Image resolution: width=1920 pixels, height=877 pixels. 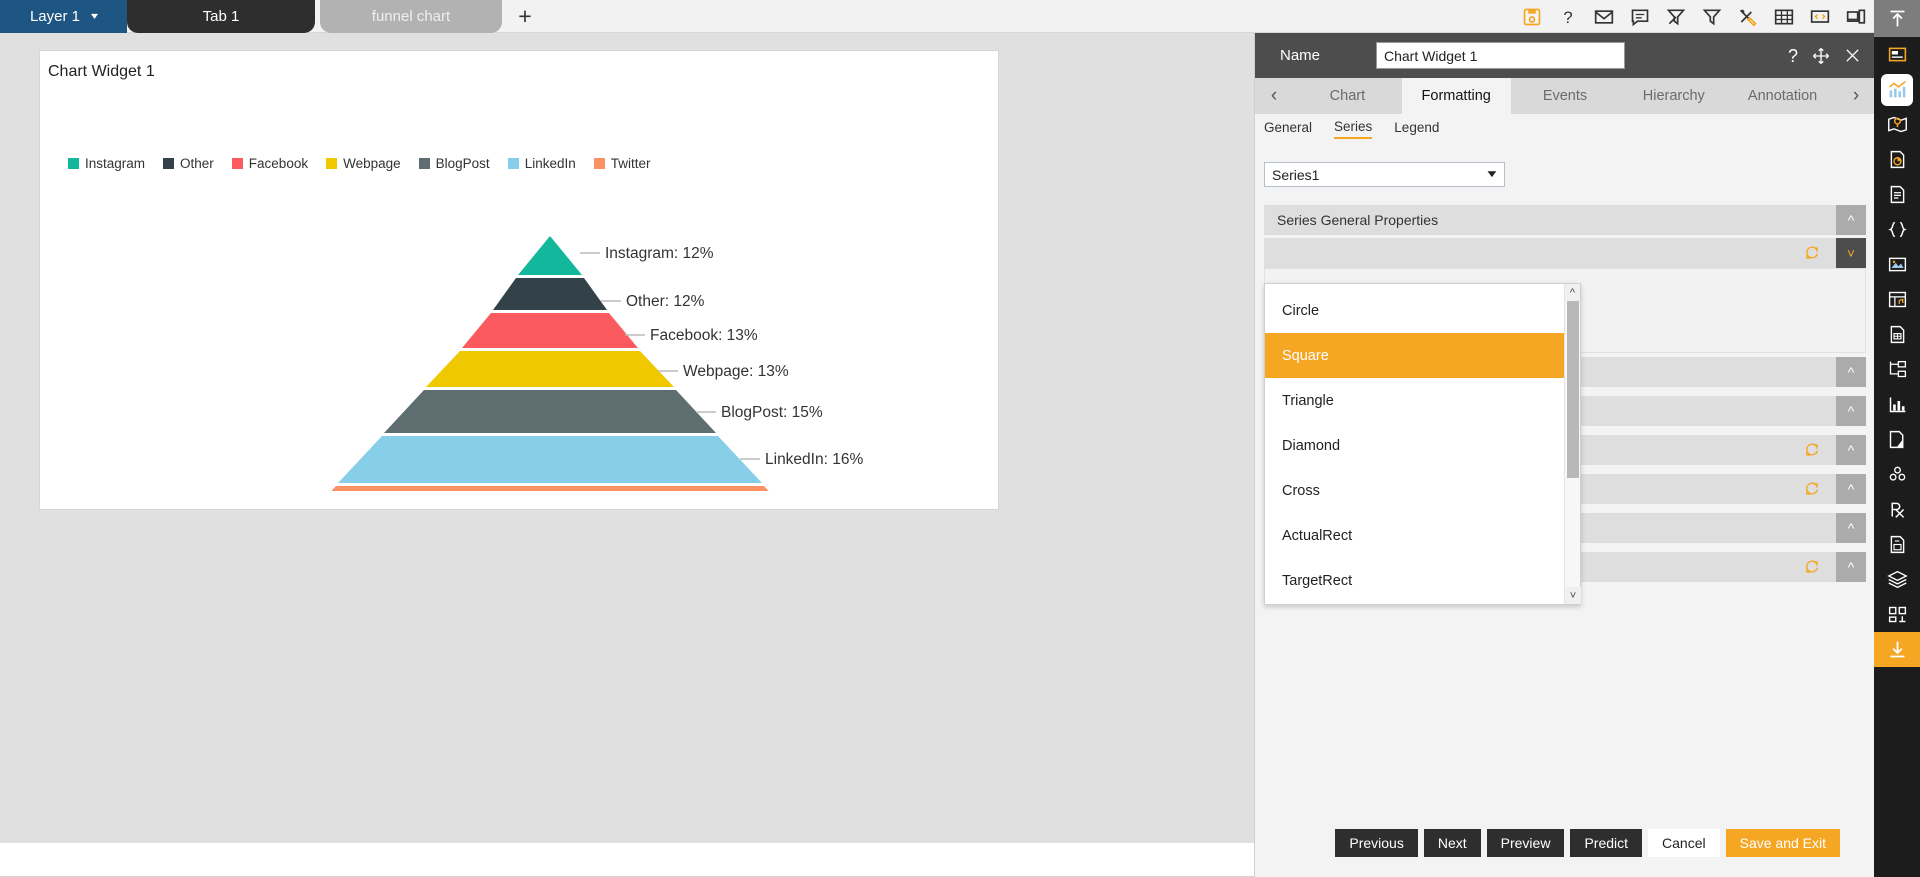 I want to click on tab-events: Events, so click(x=1565, y=96).